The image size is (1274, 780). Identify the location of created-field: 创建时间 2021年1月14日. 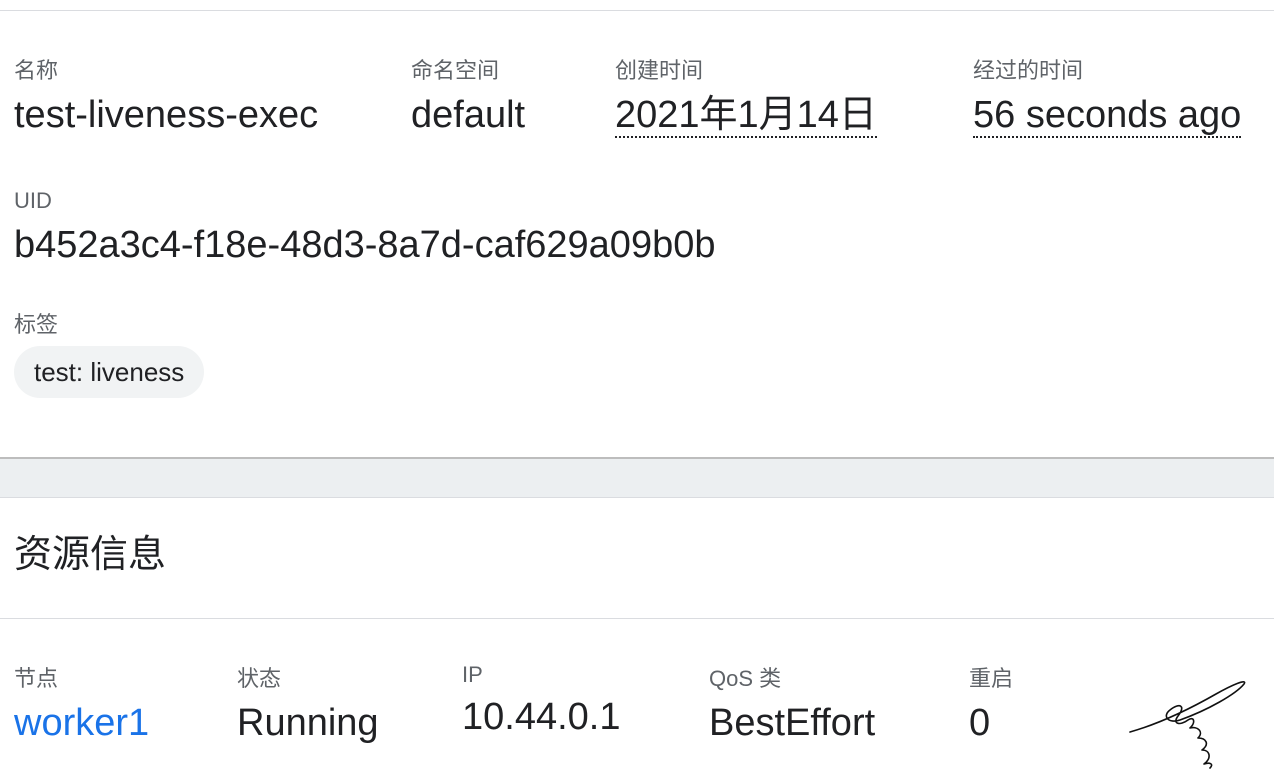
(746, 98).